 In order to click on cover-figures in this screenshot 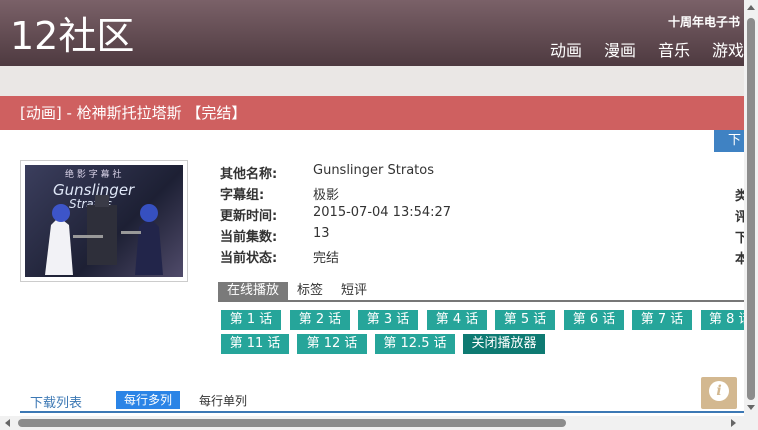, I will do `click(104, 235)`.